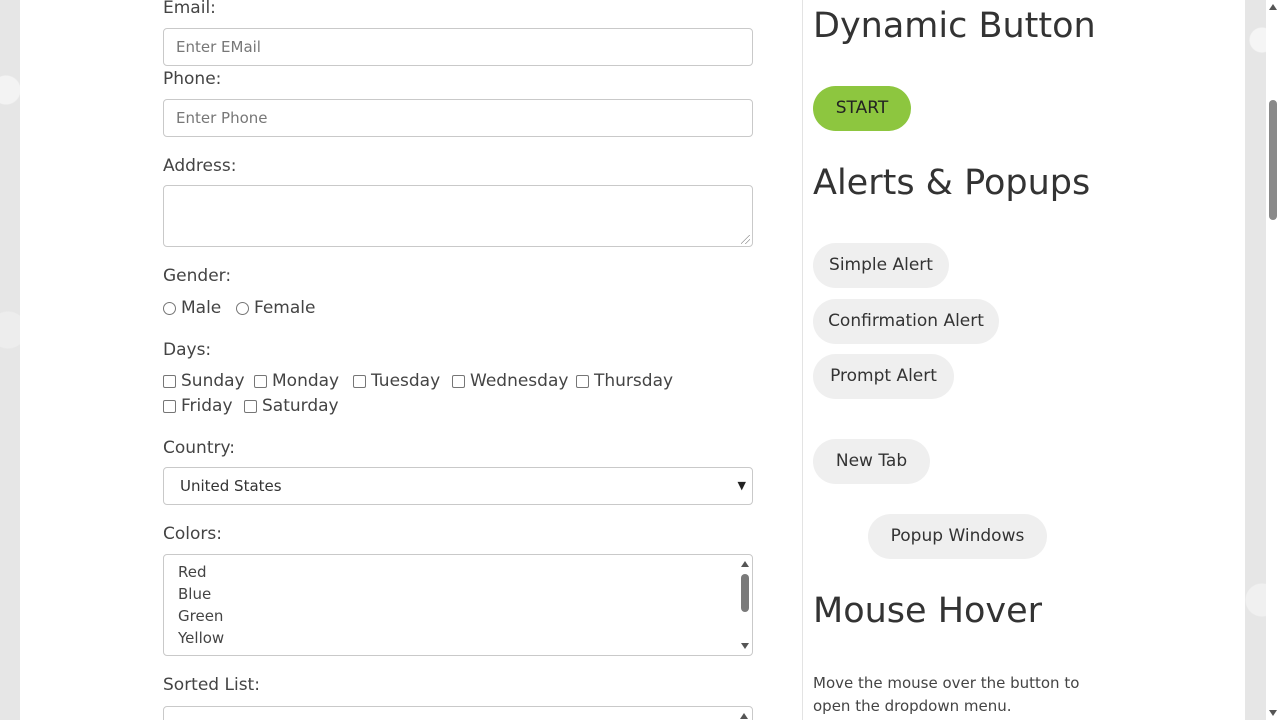 The height and width of the screenshot is (720, 1280). I want to click on day-option-thursday: Thursday, so click(624, 381).